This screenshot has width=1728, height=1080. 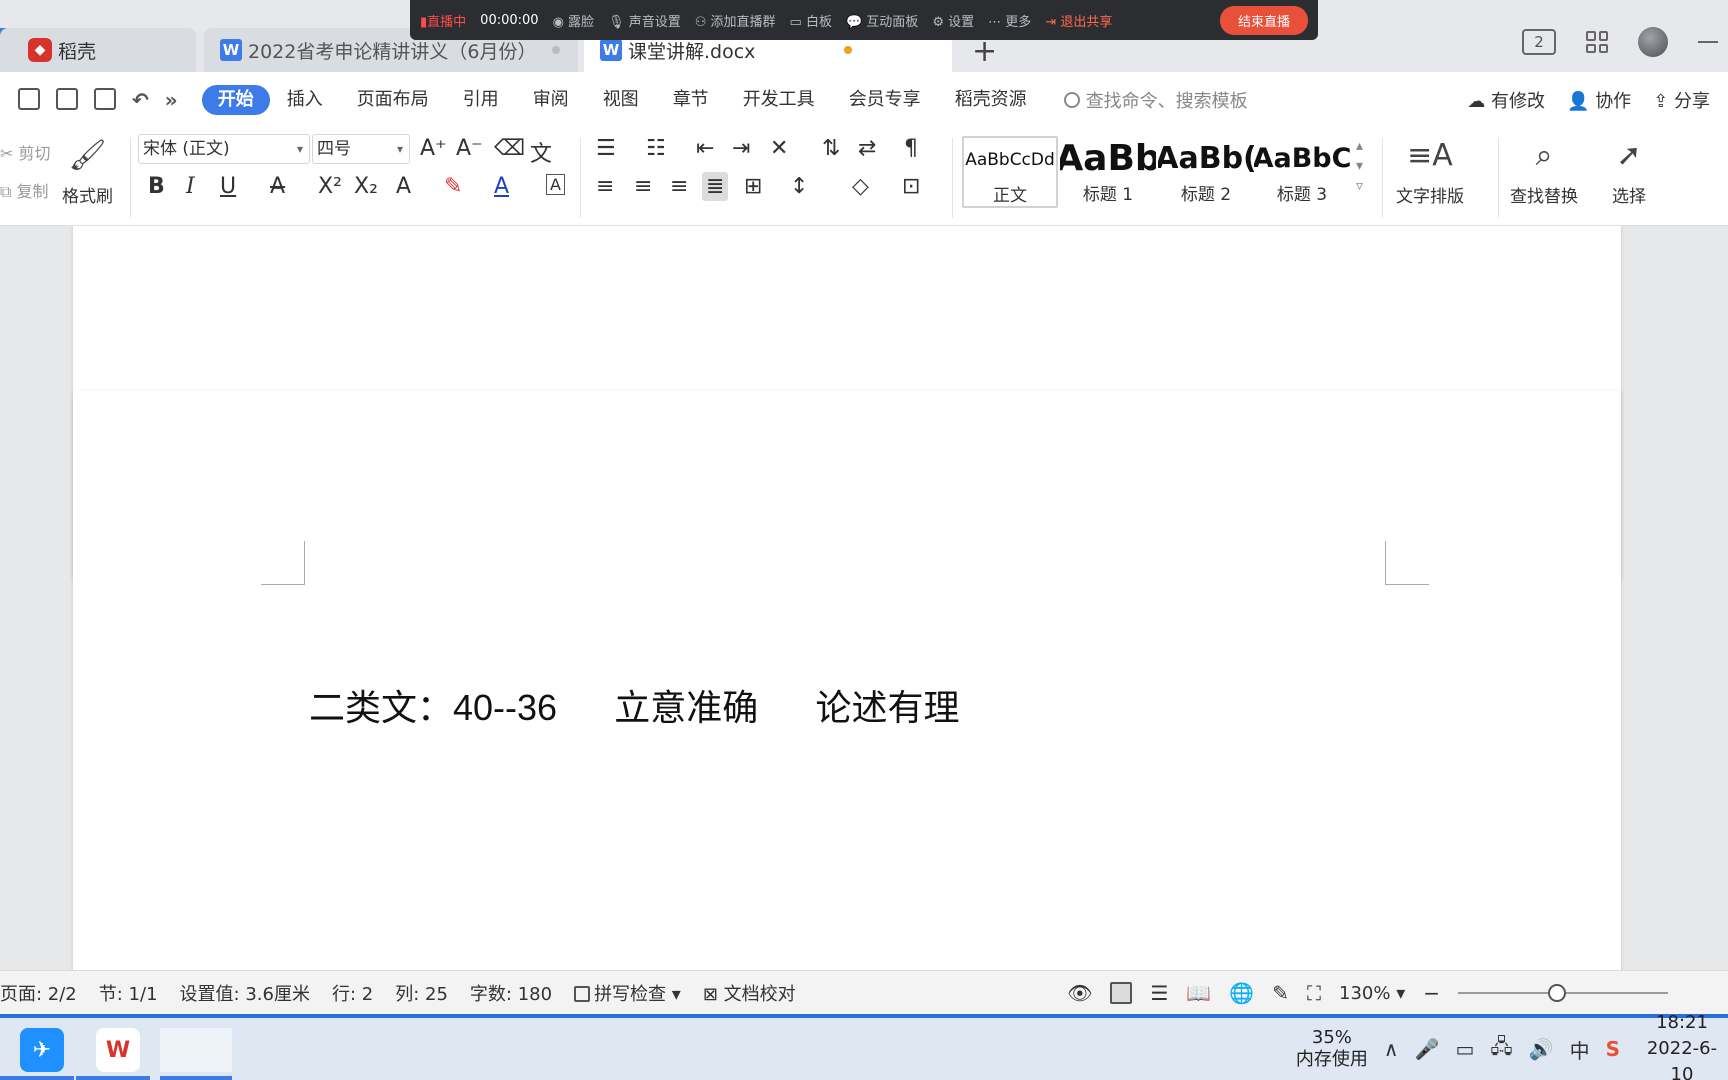 What do you see at coordinates (509, 148) in the screenshot?
I see `clear-format-icon: ⌫` at bounding box center [509, 148].